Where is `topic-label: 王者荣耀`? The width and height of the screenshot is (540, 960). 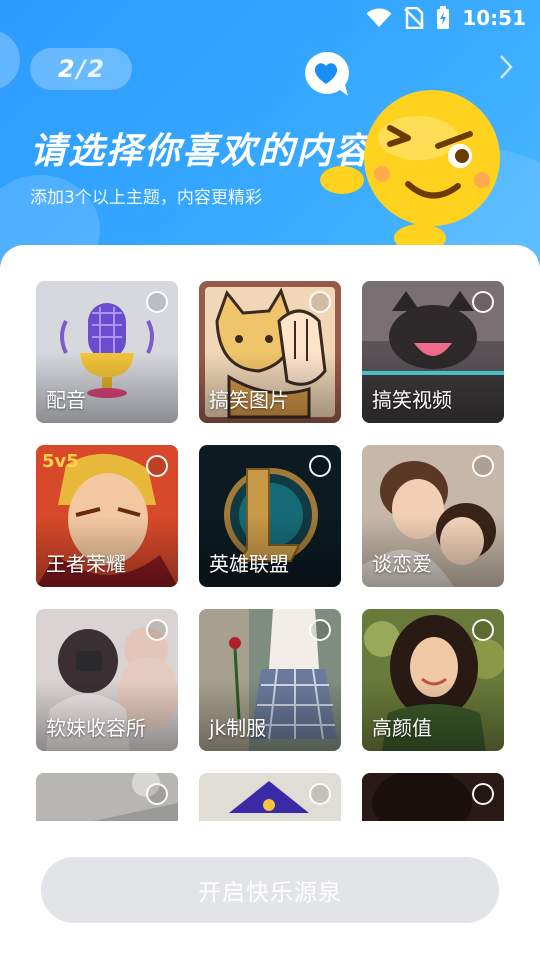 topic-label: 王者荣耀 is located at coordinates (86, 564).